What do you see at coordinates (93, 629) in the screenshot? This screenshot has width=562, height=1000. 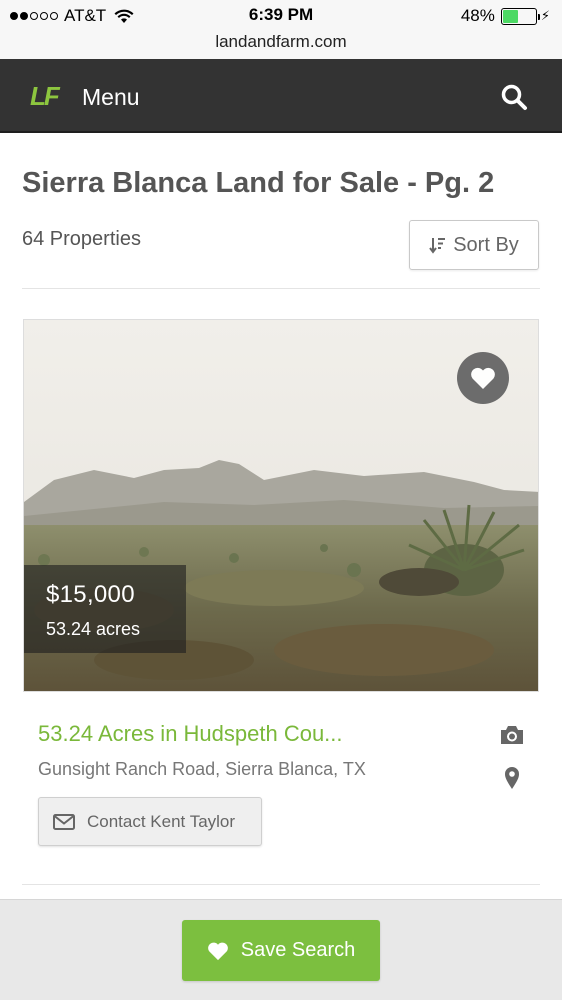 I see `listing-acres: 53.24 acres` at bounding box center [93, 629].